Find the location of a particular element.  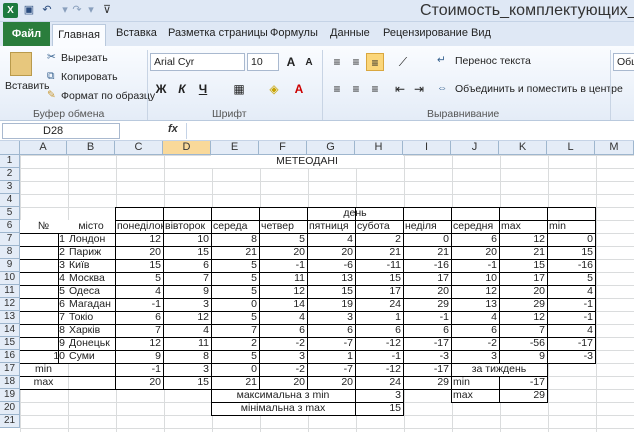

data-value: -16 is located at coordinates (427, 265).